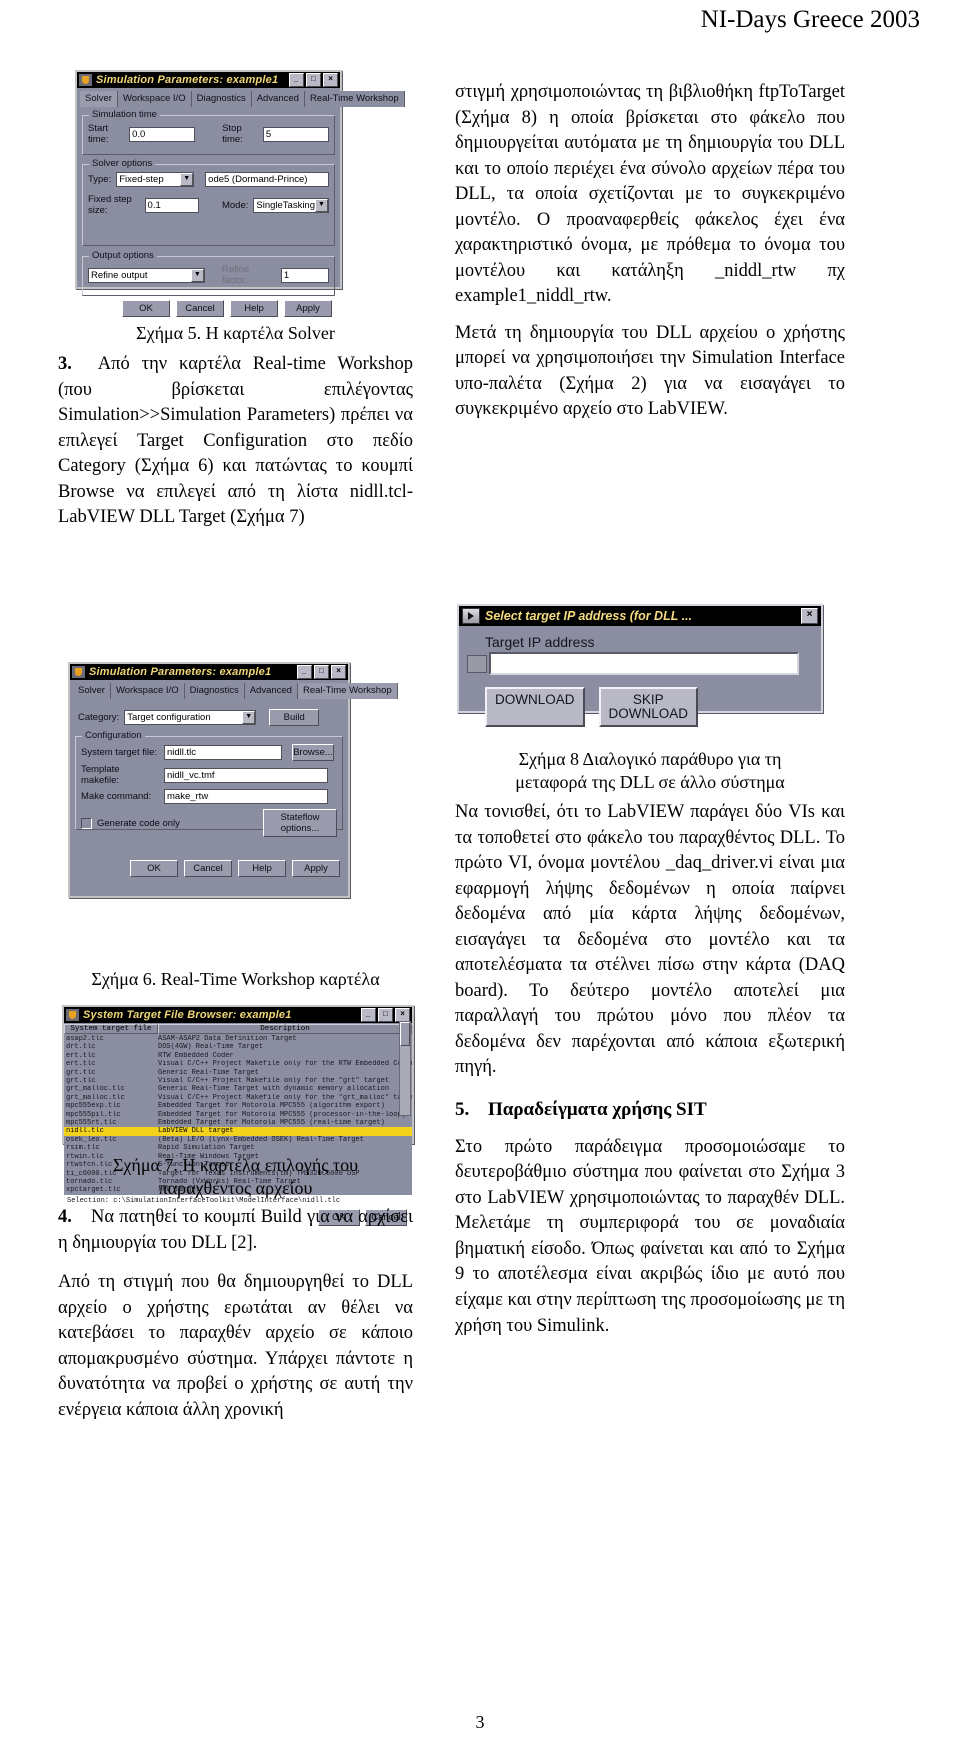 The height and width of the screenshot is (1760, 960). I want to click on download-button: DOWNLOAD, so click(535, 707).